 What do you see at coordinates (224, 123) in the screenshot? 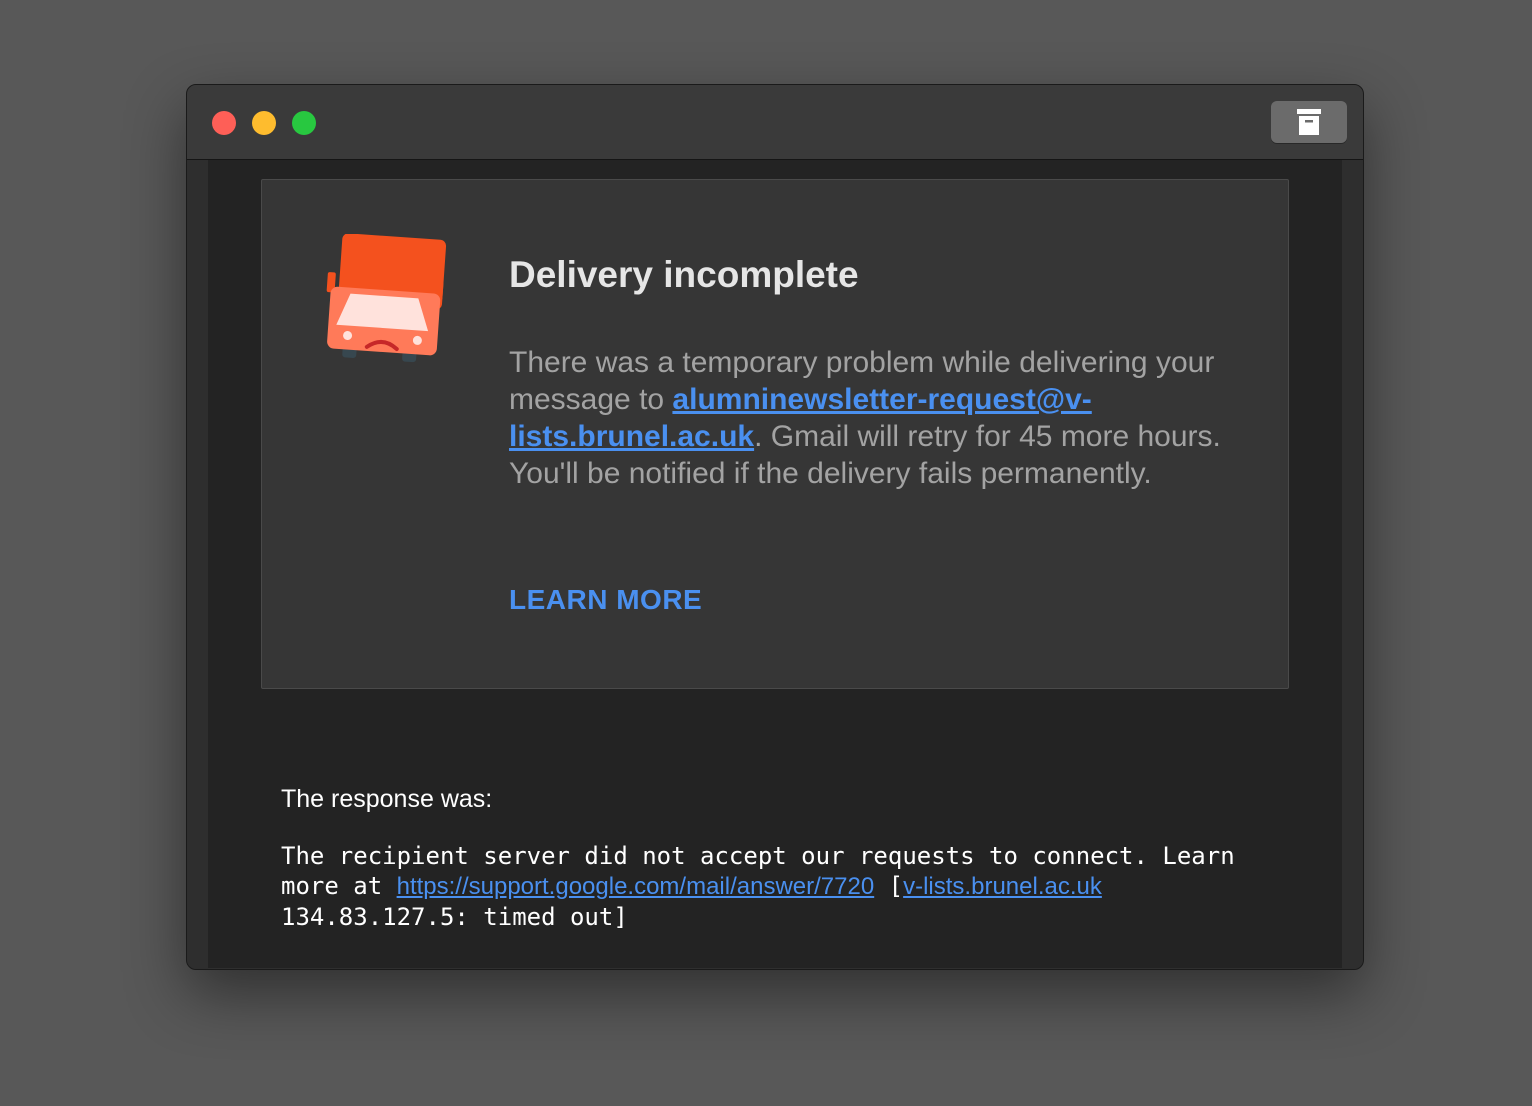
I see `close-button` at bounding box center [224, 123].